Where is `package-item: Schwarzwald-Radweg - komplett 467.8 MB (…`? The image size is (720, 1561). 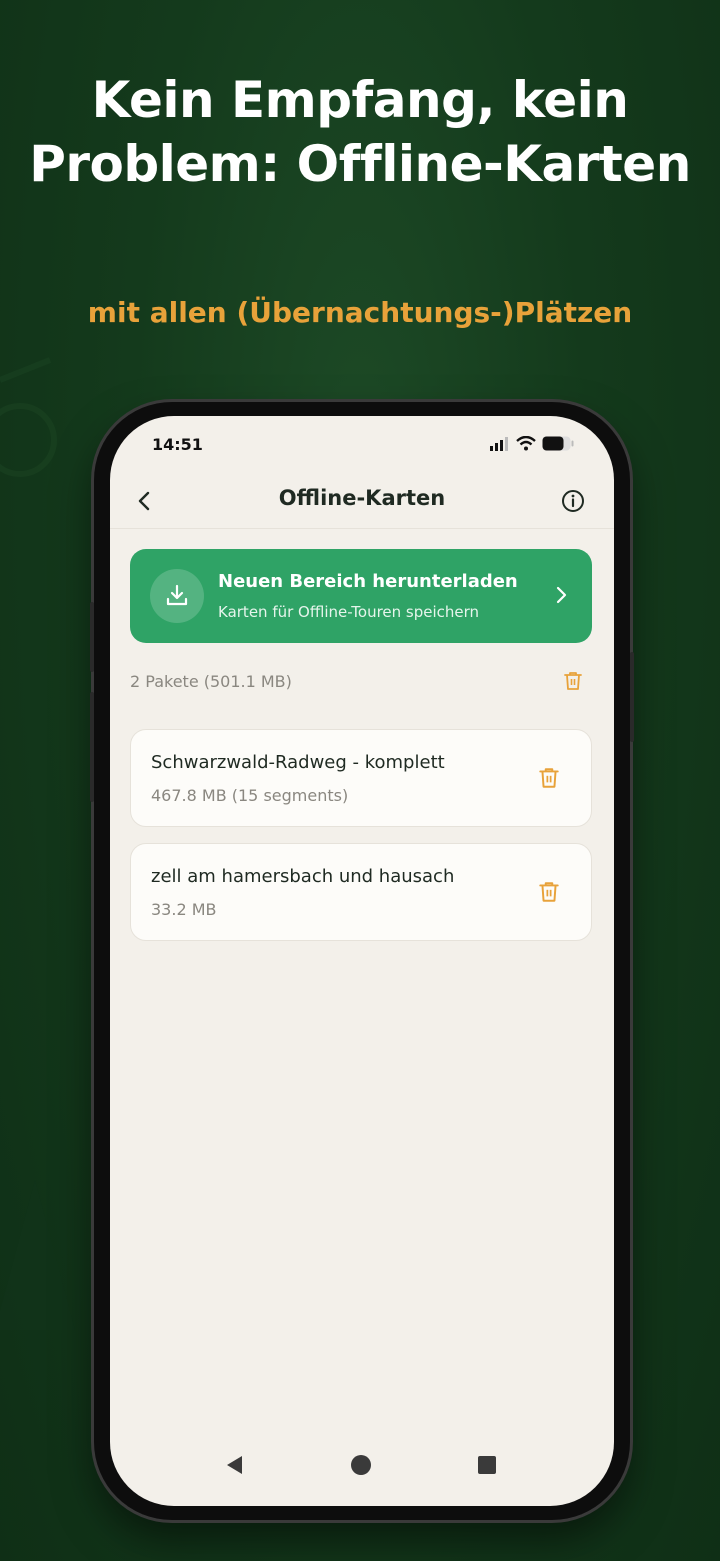 package-item: Schwarzwald-Radweg - komplett 467.8 MB (… is located at coordinates (361, 778).